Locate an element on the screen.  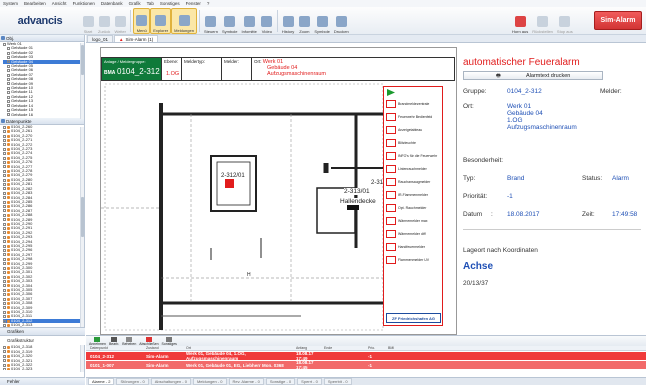
ribbon-button-4: Explorer is located at coordinates (161, 20).